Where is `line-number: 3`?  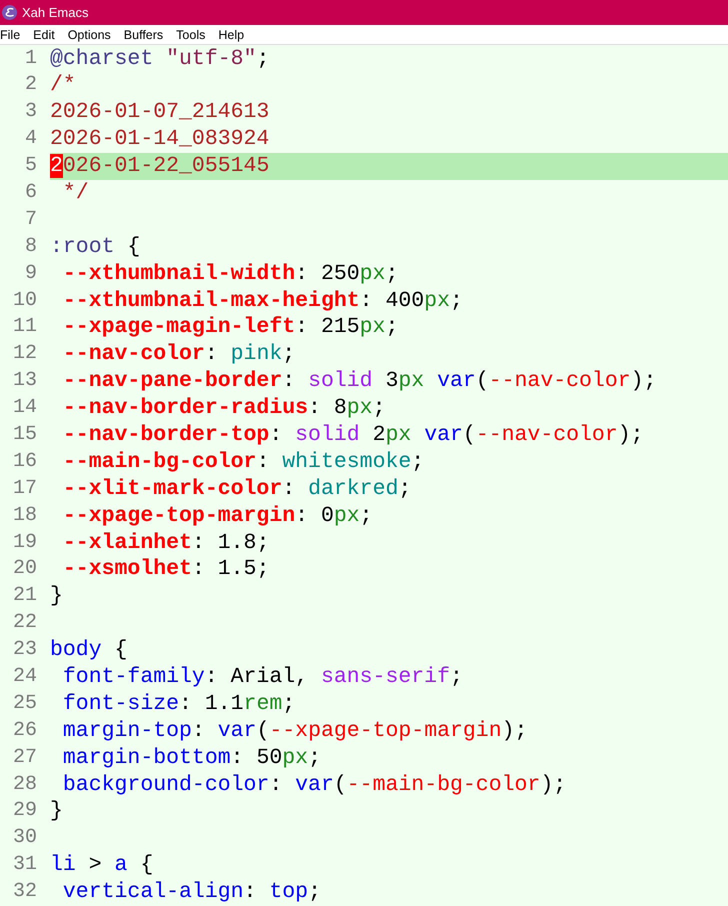
line-number: 3 is located at coordinates (30, 112).